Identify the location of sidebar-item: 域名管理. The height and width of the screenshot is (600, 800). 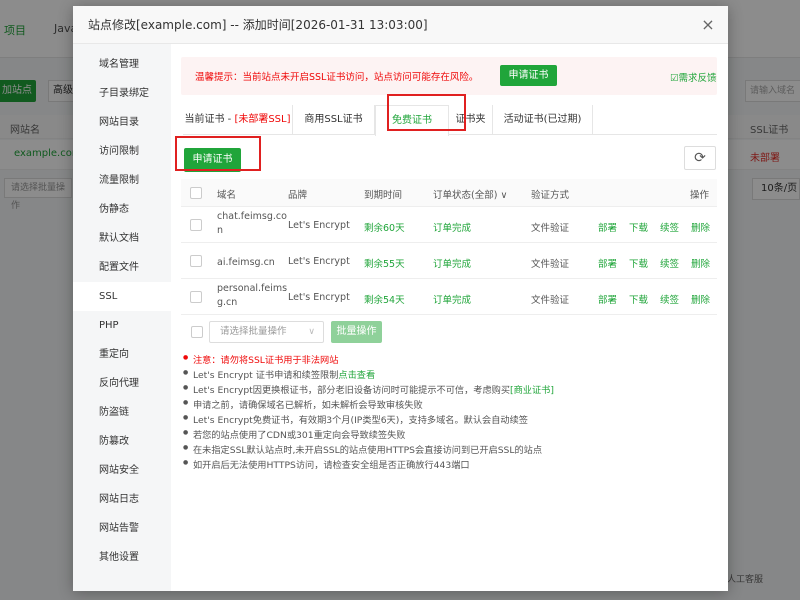
(122, 64).